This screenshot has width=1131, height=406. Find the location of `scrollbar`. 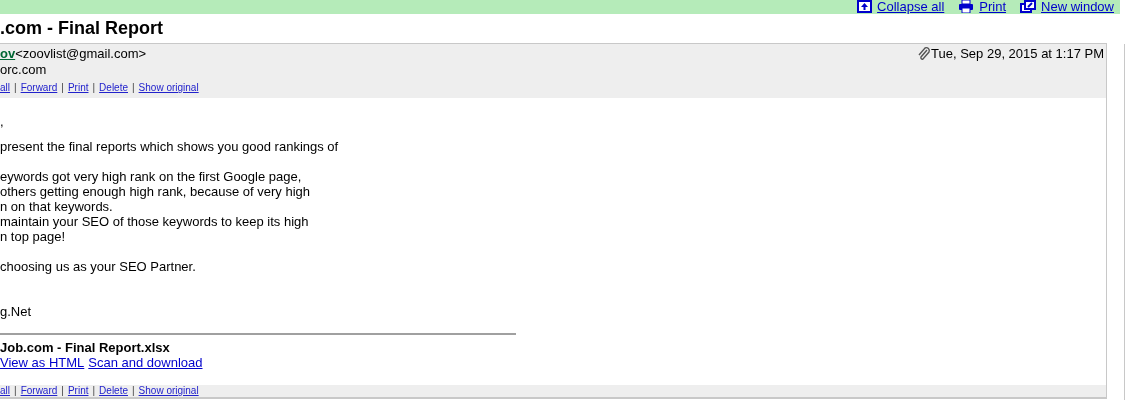

scrollbar is located at coordinates (1124, 222).